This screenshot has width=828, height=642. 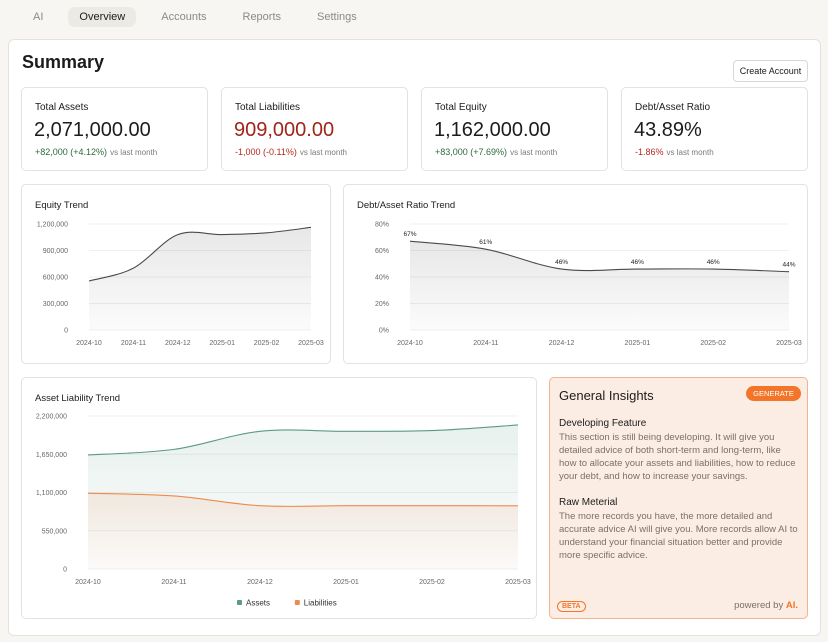 What do you see at coordinates (606, 395) in the screenshot?
I see `insights-title: General Insights` at bounding box center [606, 395].